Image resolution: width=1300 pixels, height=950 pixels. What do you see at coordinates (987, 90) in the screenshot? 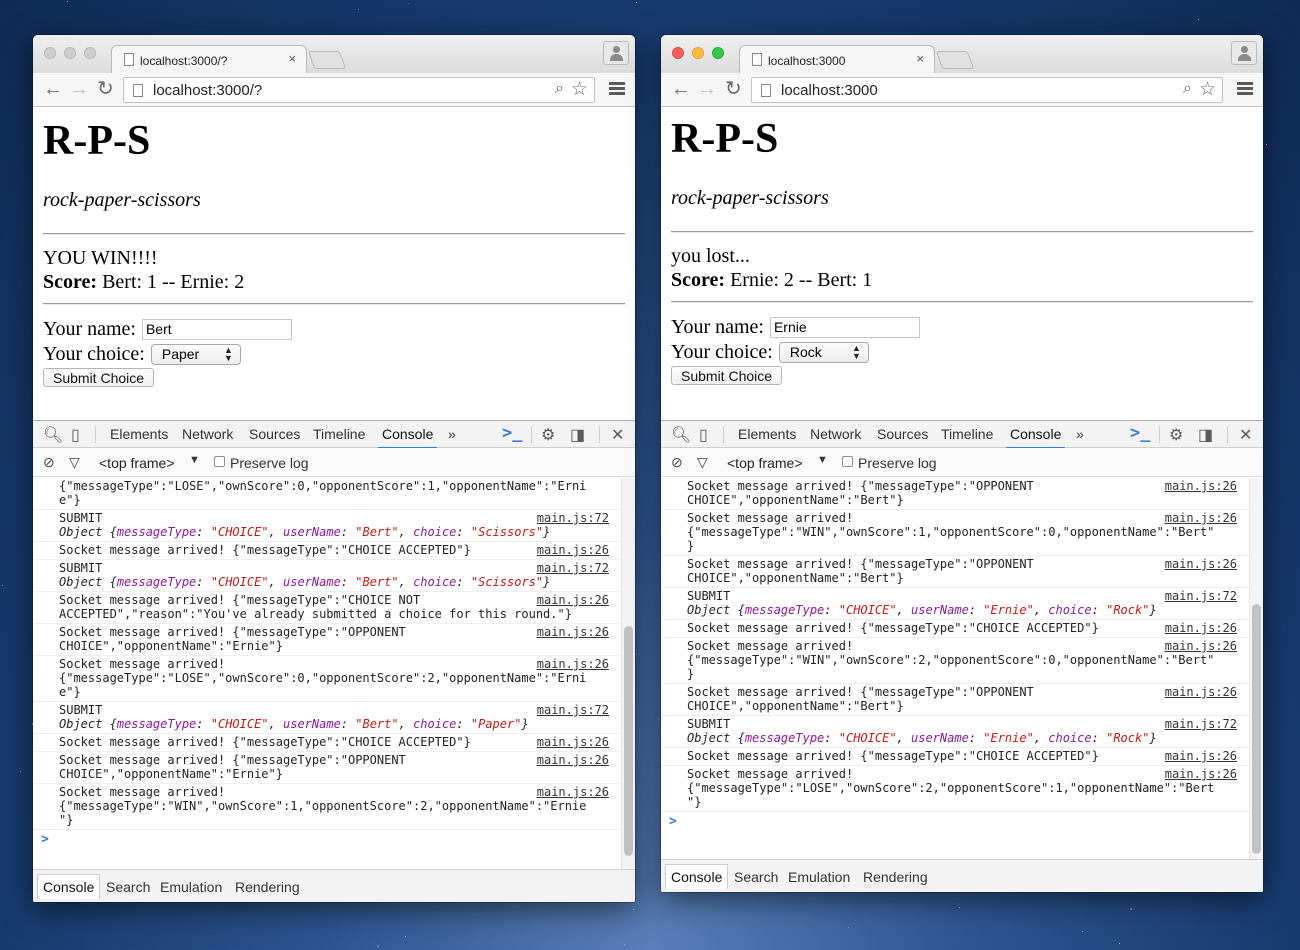
I see `address-bar: localhost:3000 ⌕ ☆` at bounding box center [987, 90].